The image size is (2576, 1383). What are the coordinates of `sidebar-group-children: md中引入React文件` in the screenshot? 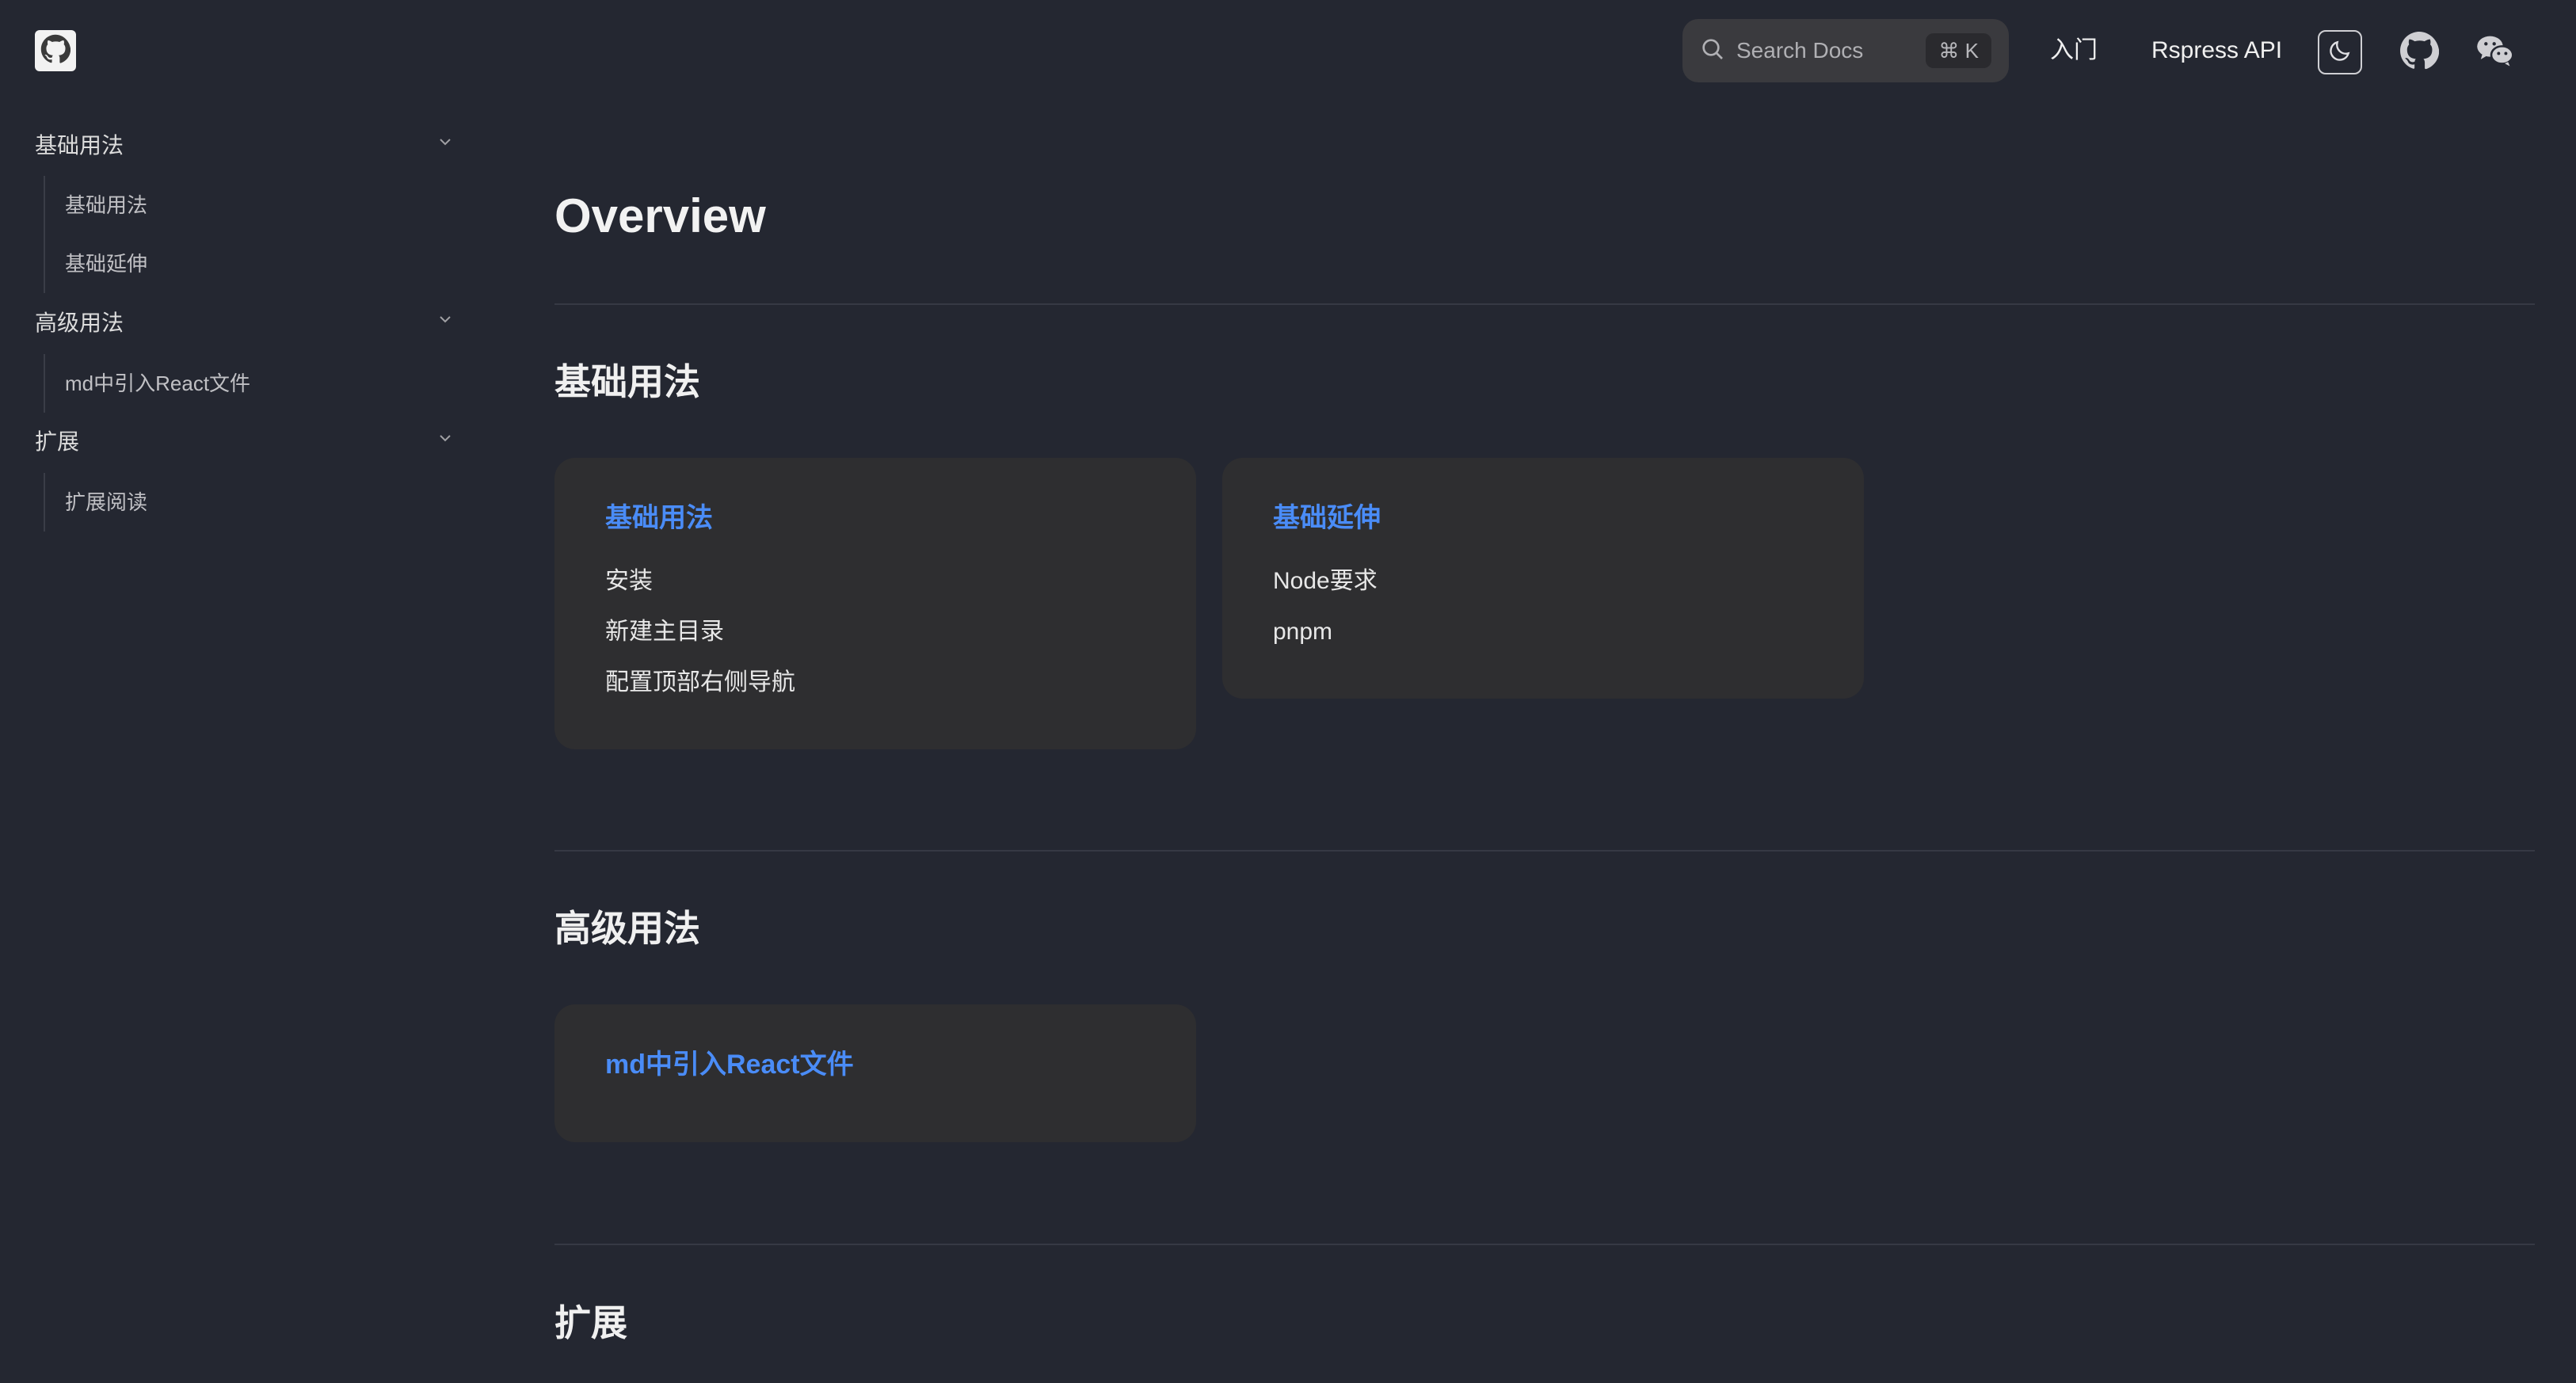 It's located at (147, 383).